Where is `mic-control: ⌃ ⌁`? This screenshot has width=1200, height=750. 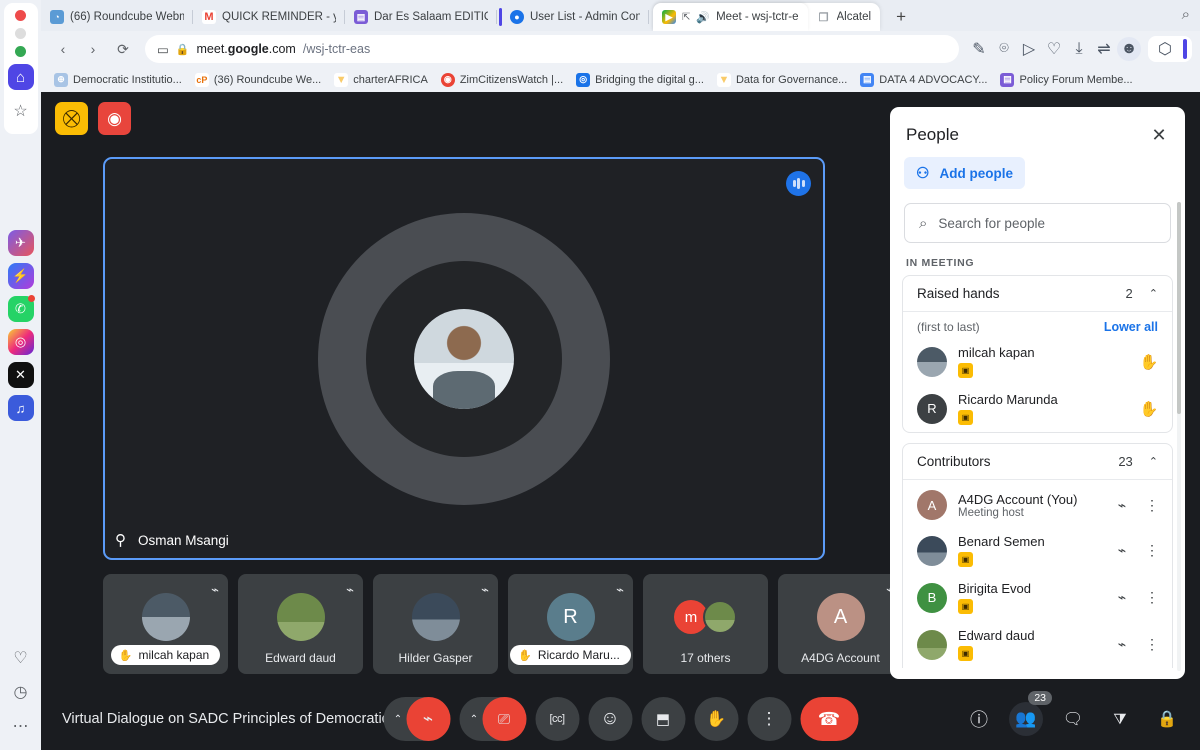
mic-control: ⌃ ⌁ is located at coordinates (416, 719).